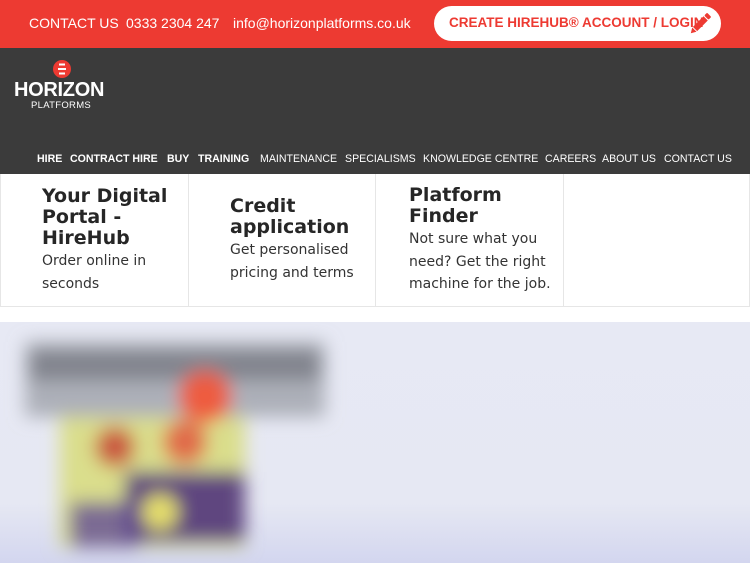 The image size is (750, 563). What do you see at coordinates (629, 159) in the screenshot?
I see `nav-item-about-us: ABOUT US` at bounding box center [629, 159].